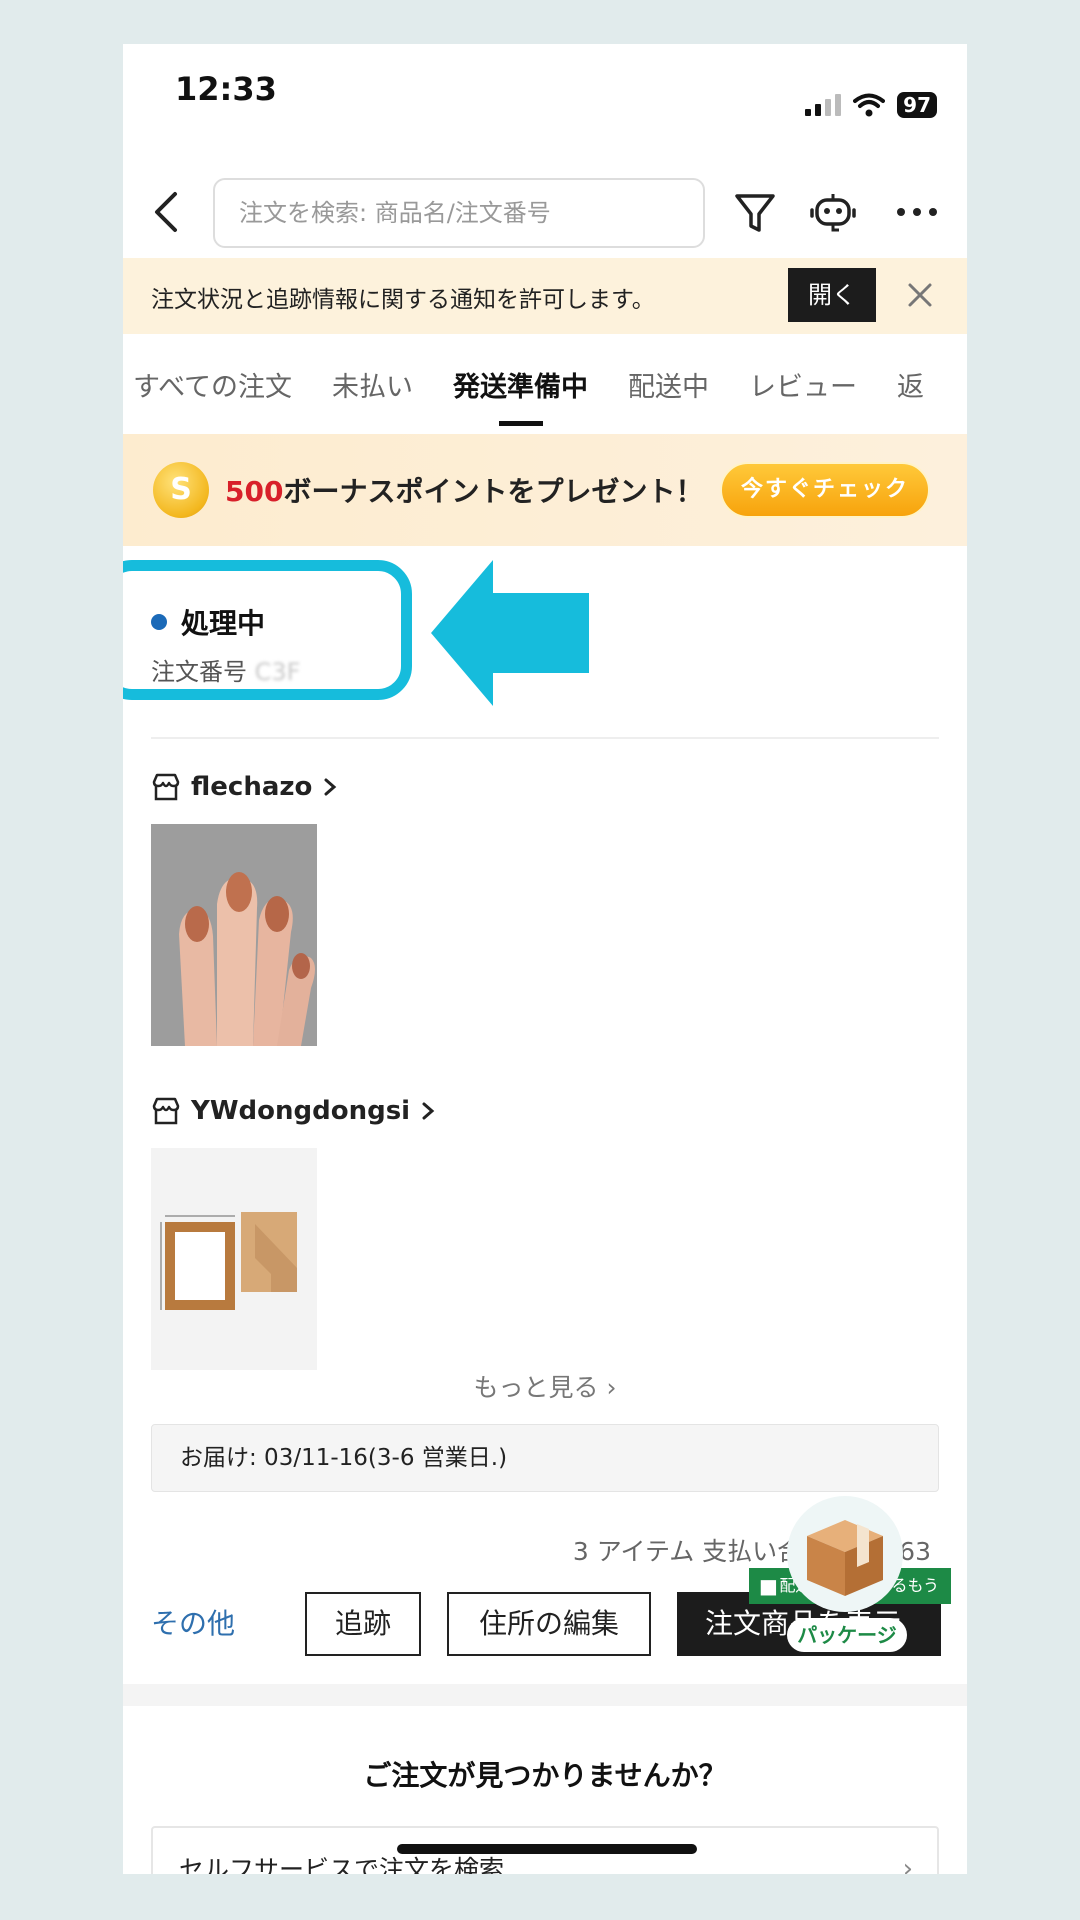  Describe the element at coordinates (825, 490) in the screenshot. I see `check-now-button: 今すぐチェック` at that location.